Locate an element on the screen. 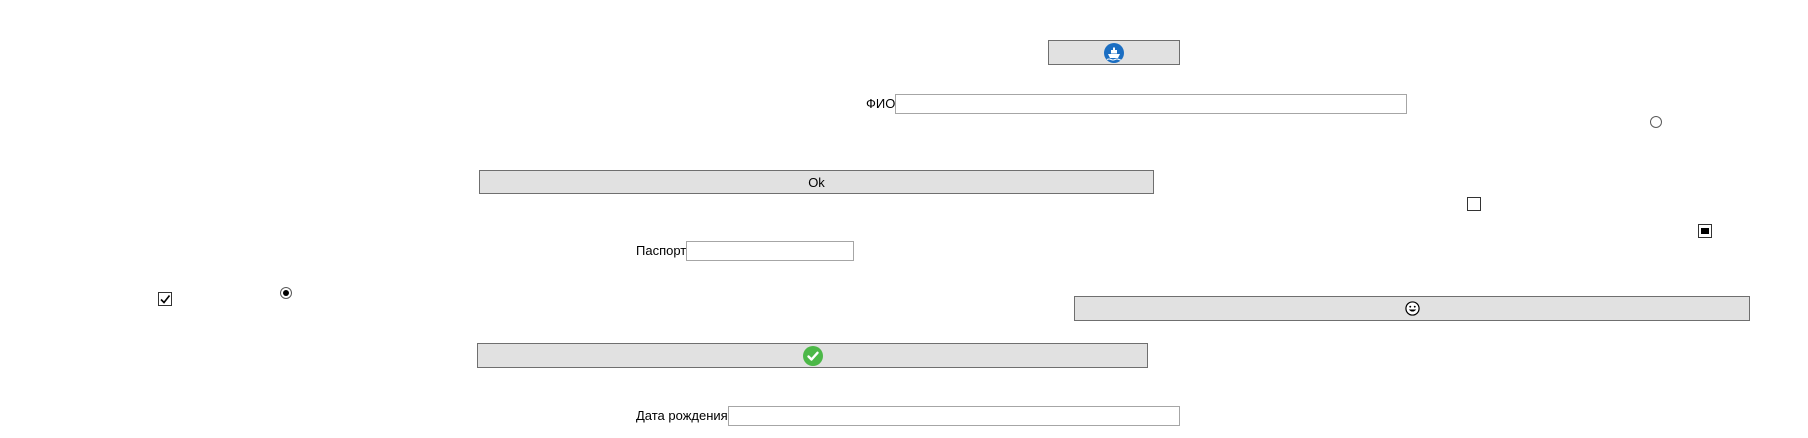  birth-date-label: Дата рождения is located at coordinates (682, 415).